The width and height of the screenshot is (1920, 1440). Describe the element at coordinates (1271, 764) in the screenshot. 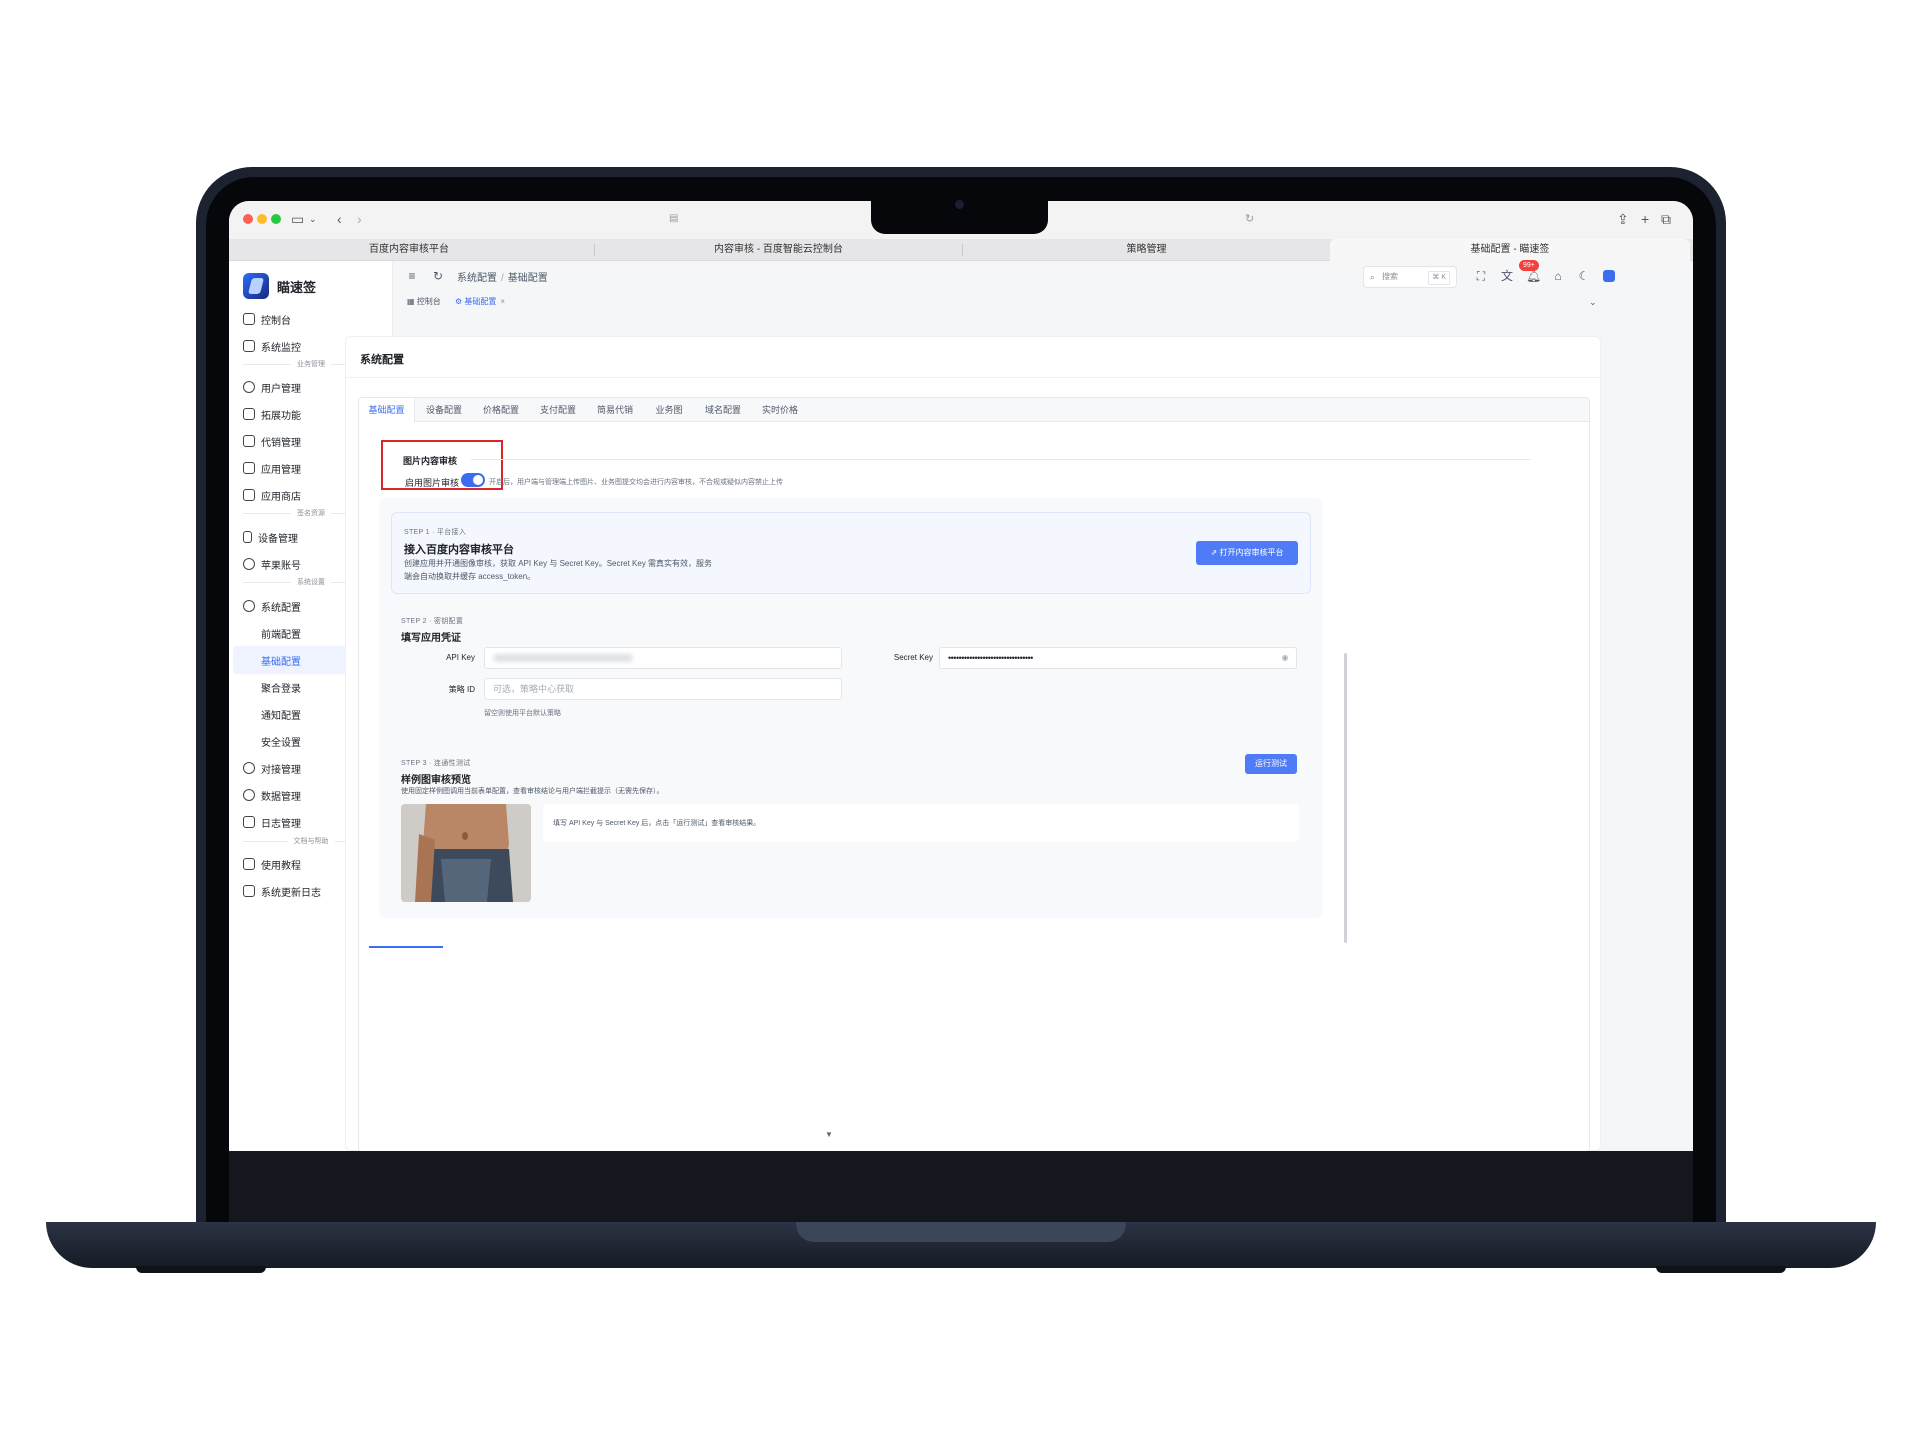

I see `run-test-button: 运行测试` at that location.